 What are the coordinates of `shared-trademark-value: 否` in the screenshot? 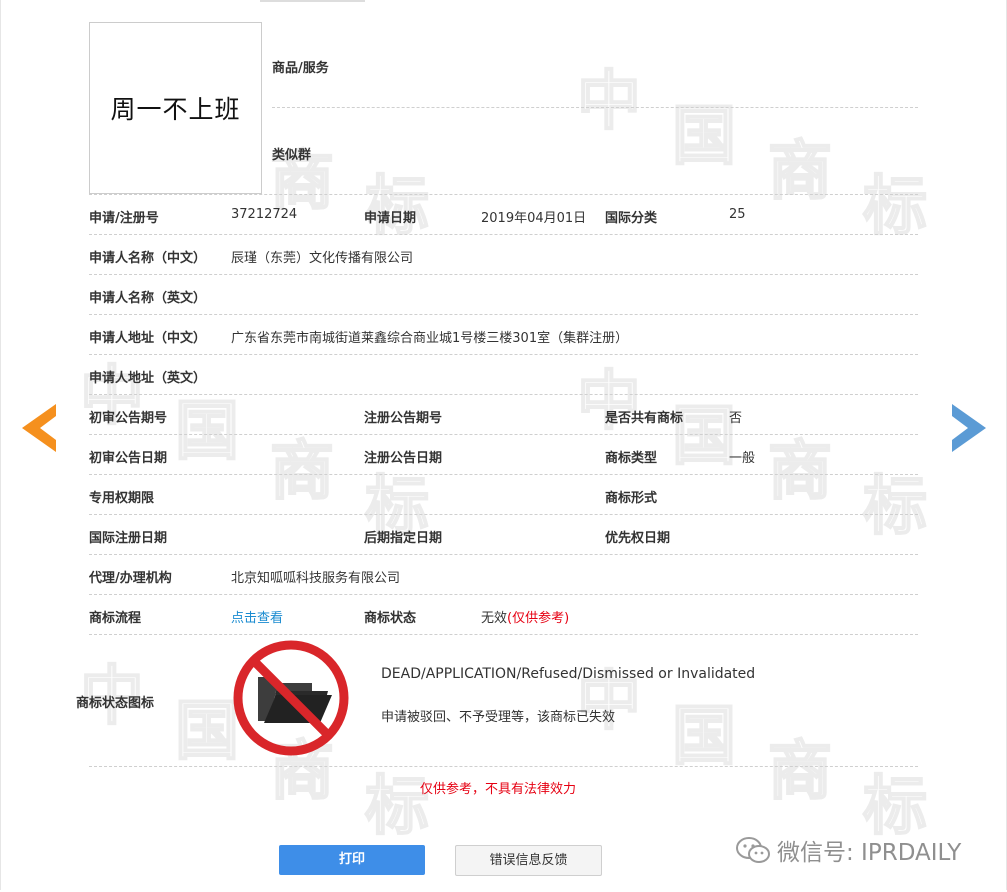 It's located at (736, 418).